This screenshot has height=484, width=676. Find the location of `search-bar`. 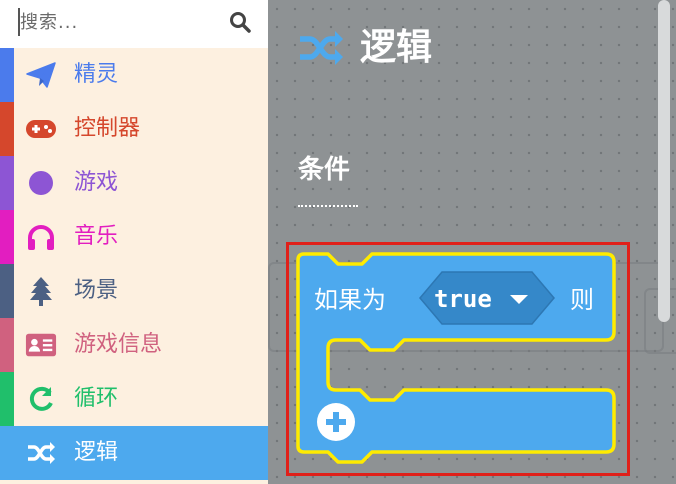

search-bar is located at coordinates (134, 24).